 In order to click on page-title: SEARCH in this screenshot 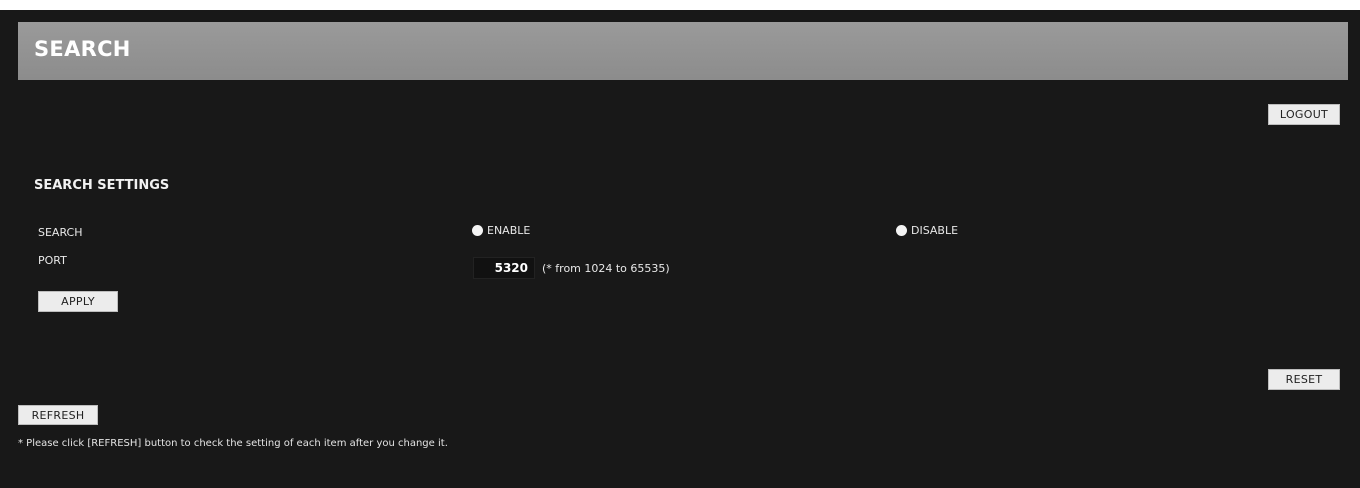, I will do `click(82, 49)`.